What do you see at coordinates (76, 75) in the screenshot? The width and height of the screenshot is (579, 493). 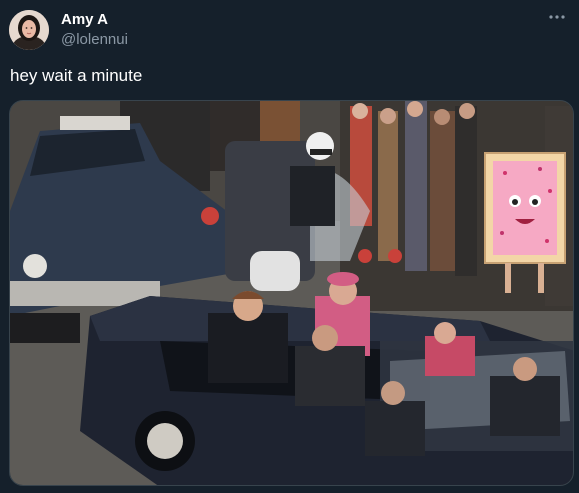 I see `tweet-text: hey wait a minute` at bounding box center [76, 75].